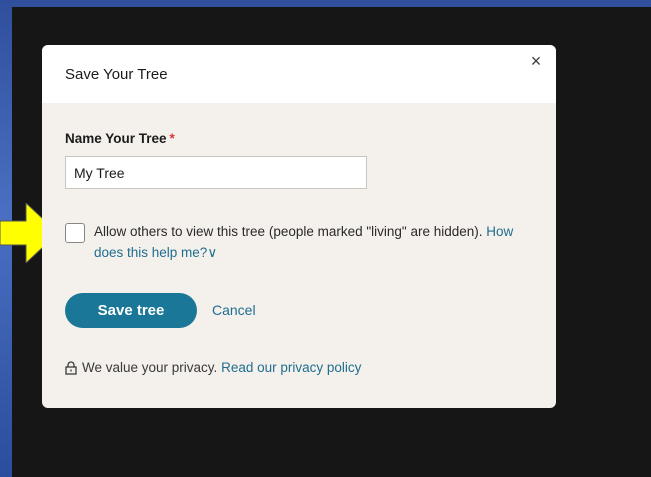 Image resolution: width=651 pixels, height=477 pixels. I want to click on modal-header: Save Your Tree ×, so click(299, 74).